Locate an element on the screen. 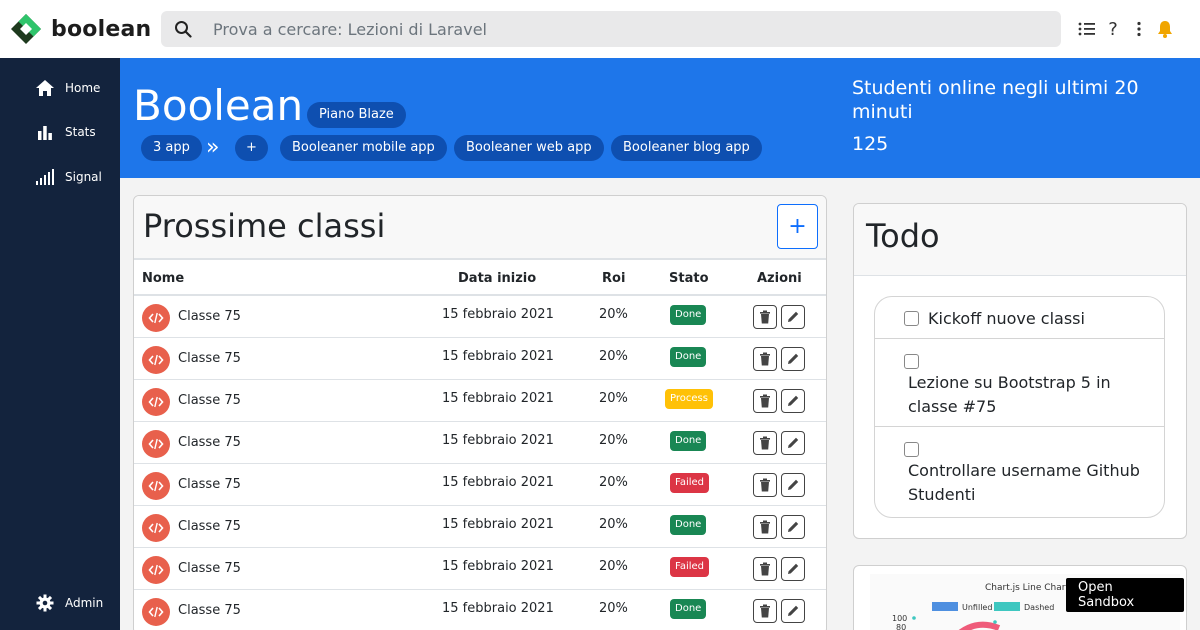  table-row: Classe 75 15 febbraio 2021 20% Process is located at coordinates (480, 401).